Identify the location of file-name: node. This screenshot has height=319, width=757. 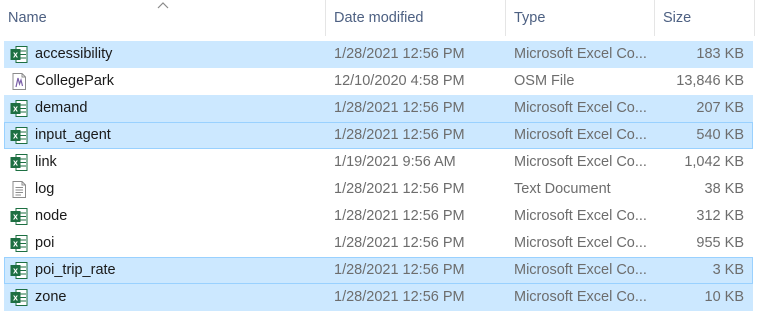
(51, 216).